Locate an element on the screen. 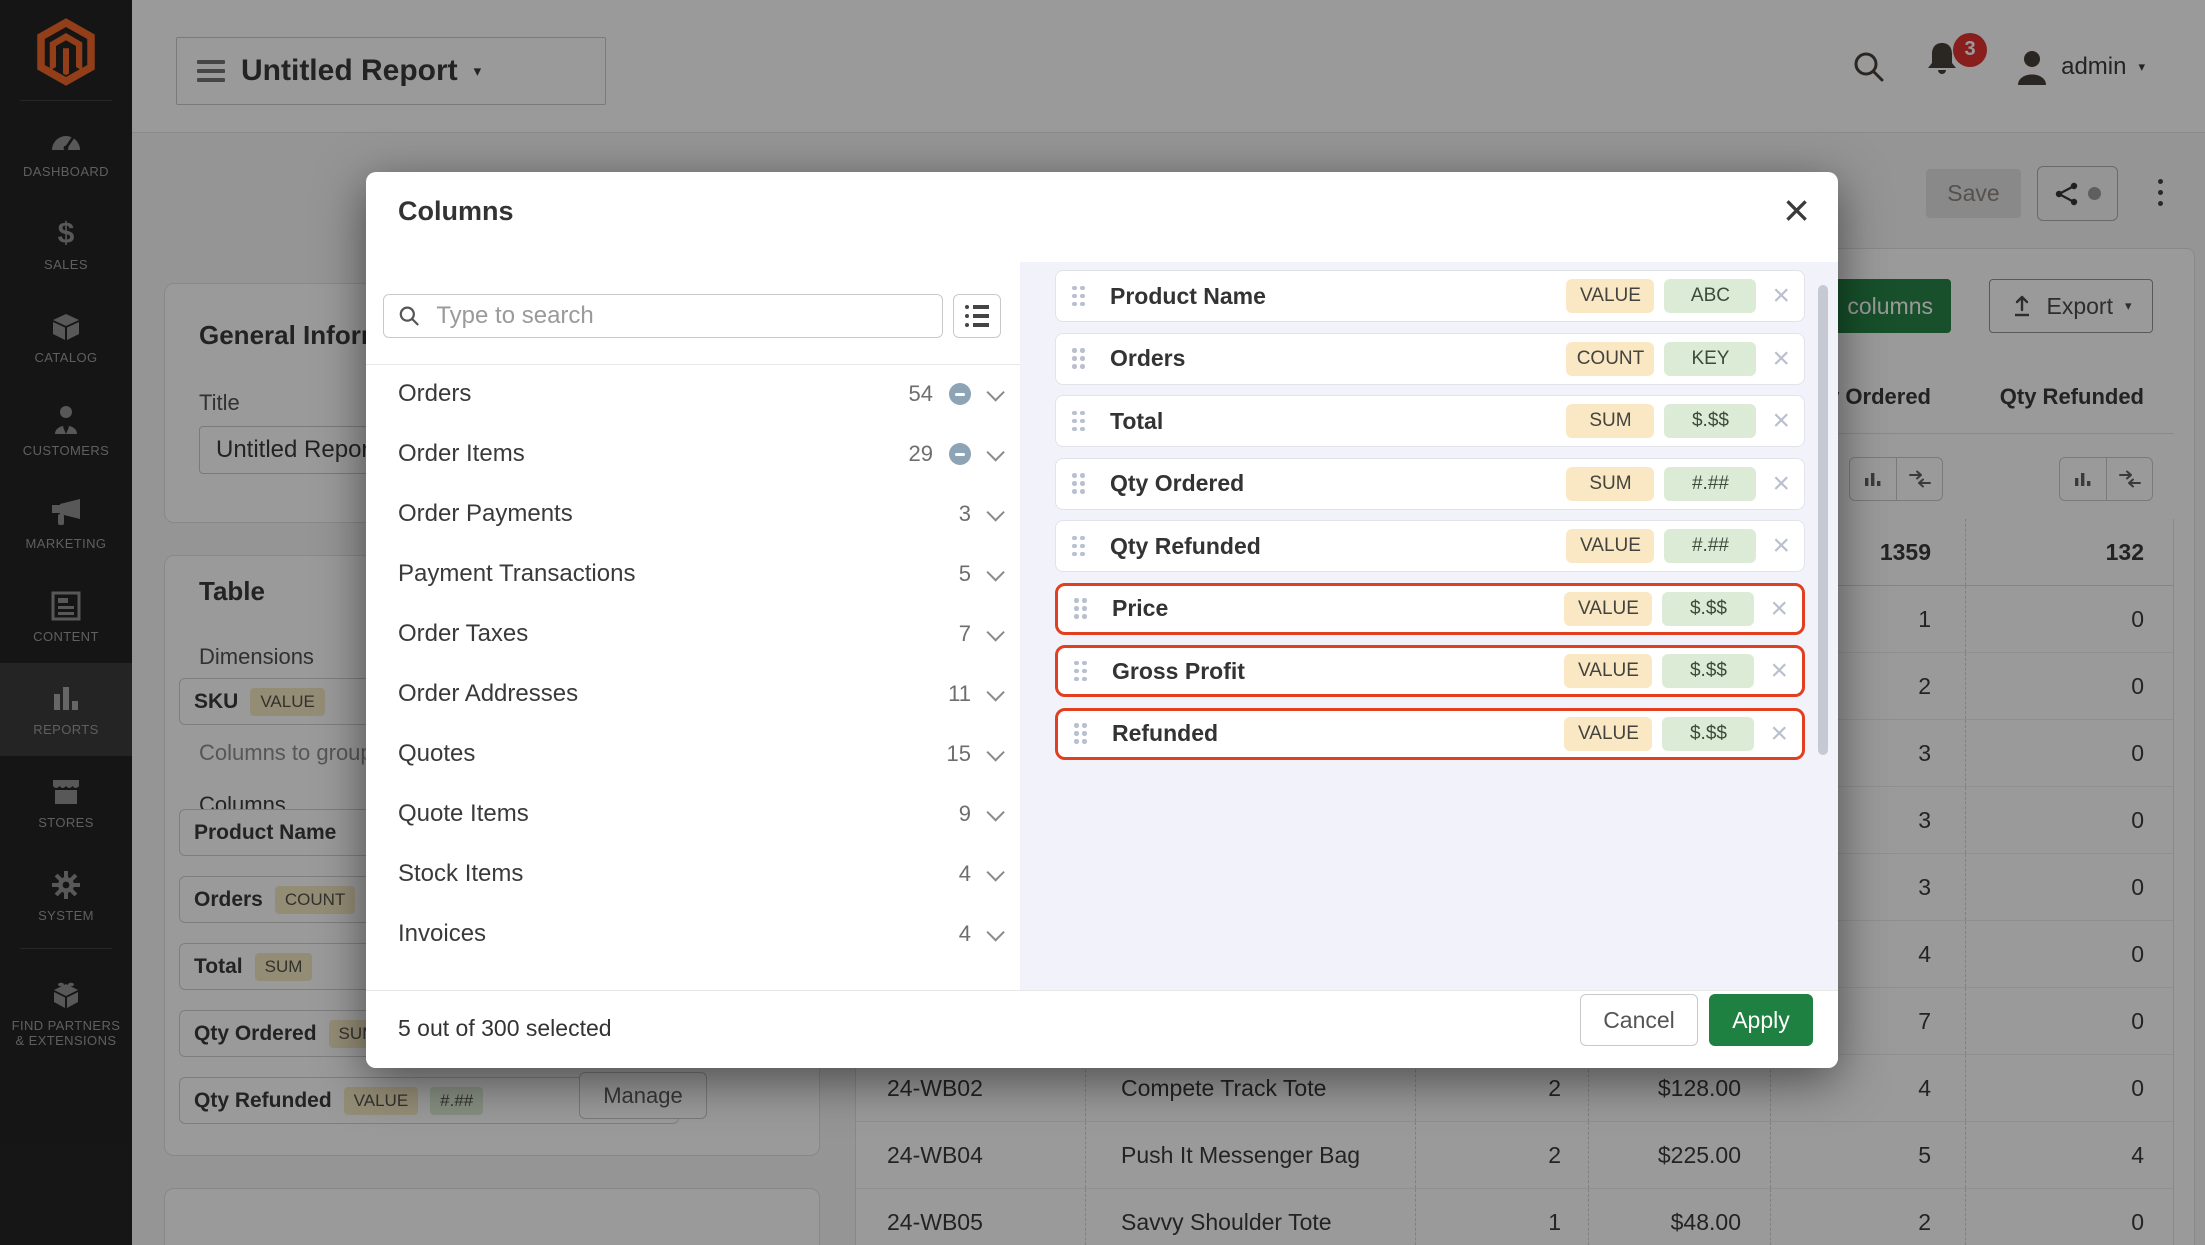 The height and width of the screenshot is (1245, 2205). close-icon: × is located at coordinates (1796, 210).